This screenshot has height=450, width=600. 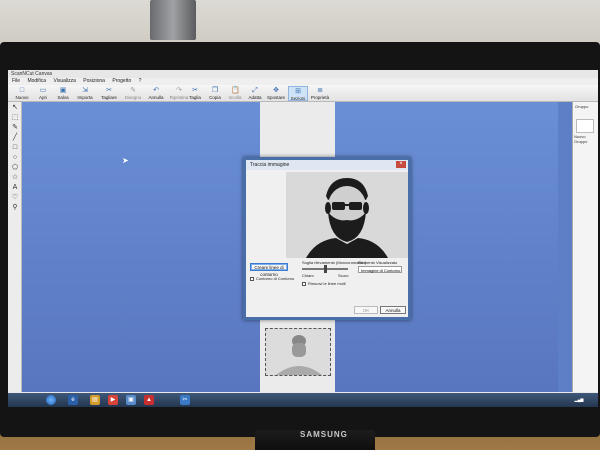 What do you see at coordinates (380, 269) in the screenshot?
I see `view-select: Immagine di Contorno` at bounding box center [380, 269].